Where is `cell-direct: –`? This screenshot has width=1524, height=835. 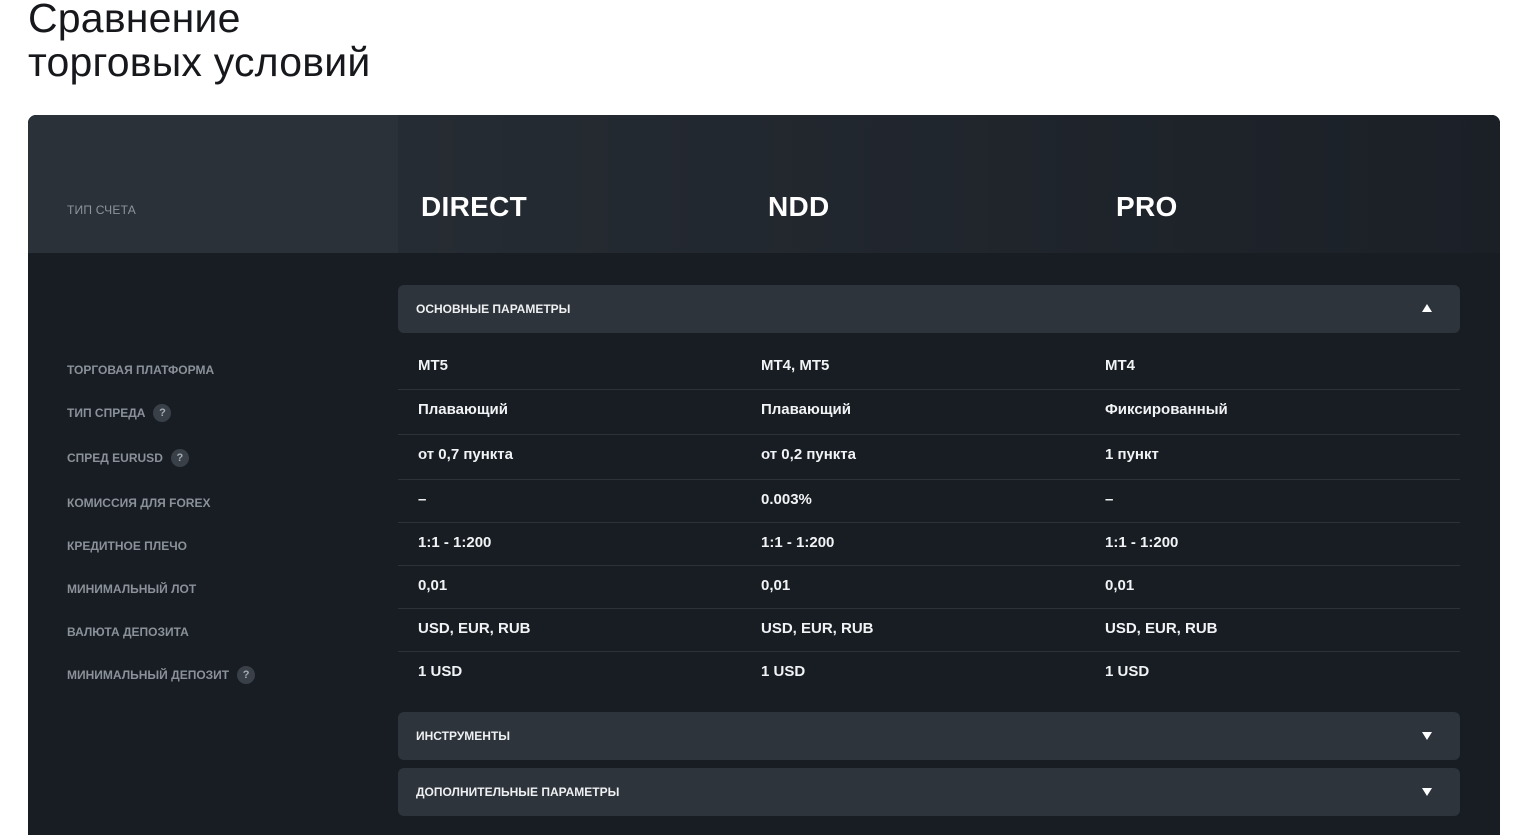 cell-direct: – is located at coordinates (422, 499).